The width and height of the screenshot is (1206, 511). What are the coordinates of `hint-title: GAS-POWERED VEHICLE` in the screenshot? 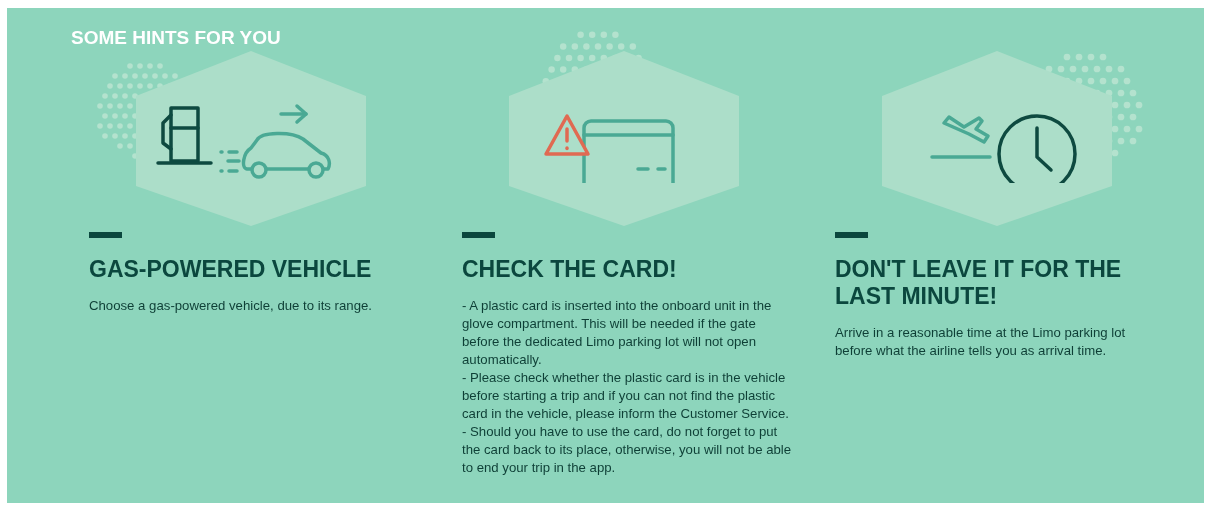 It's located at (231, 269).